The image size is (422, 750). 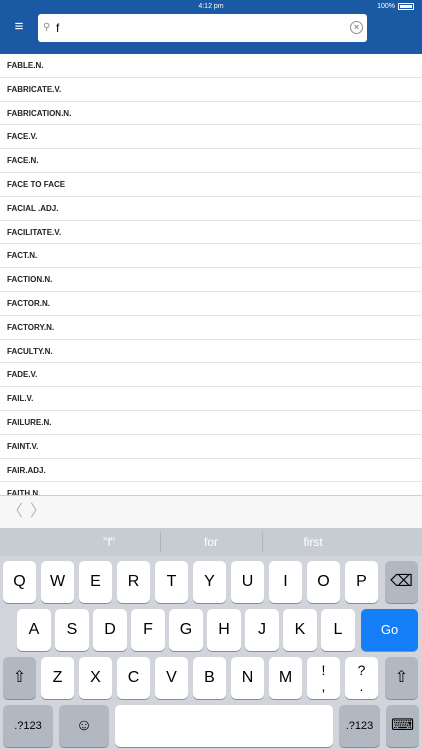 What do you see at coordinates (211, 447) in the screenshot?
I see `list-item: FAINT.V.` at bounding box center [211, 447].